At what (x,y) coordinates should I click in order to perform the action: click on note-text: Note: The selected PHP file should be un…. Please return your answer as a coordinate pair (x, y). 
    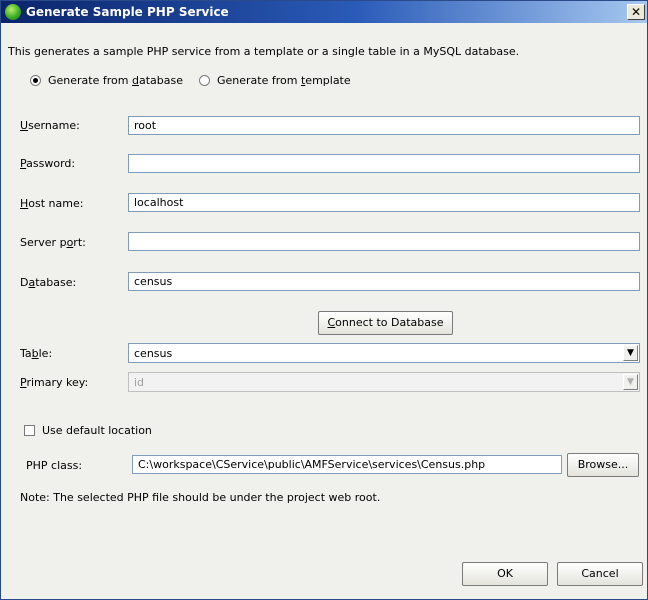
    Looking at the image, I should click on (200, 497).